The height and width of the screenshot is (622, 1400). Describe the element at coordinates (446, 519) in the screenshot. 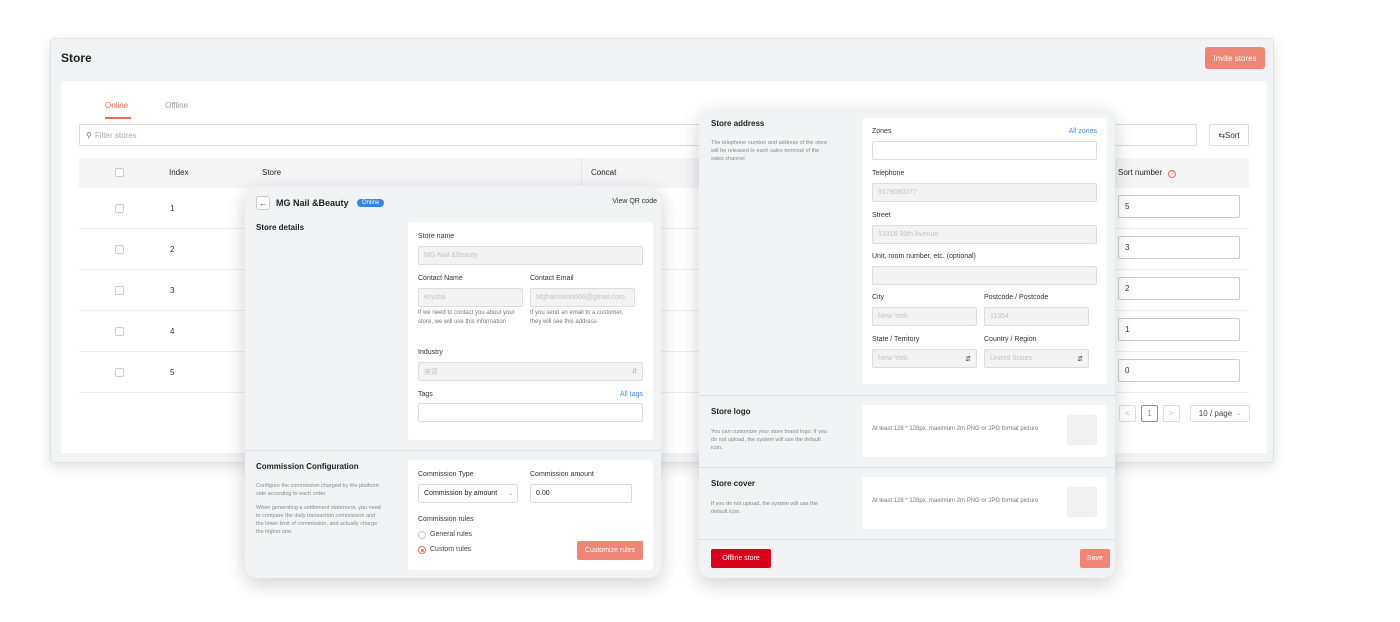

I see `commission-rules-label: Commission rules` at that location.